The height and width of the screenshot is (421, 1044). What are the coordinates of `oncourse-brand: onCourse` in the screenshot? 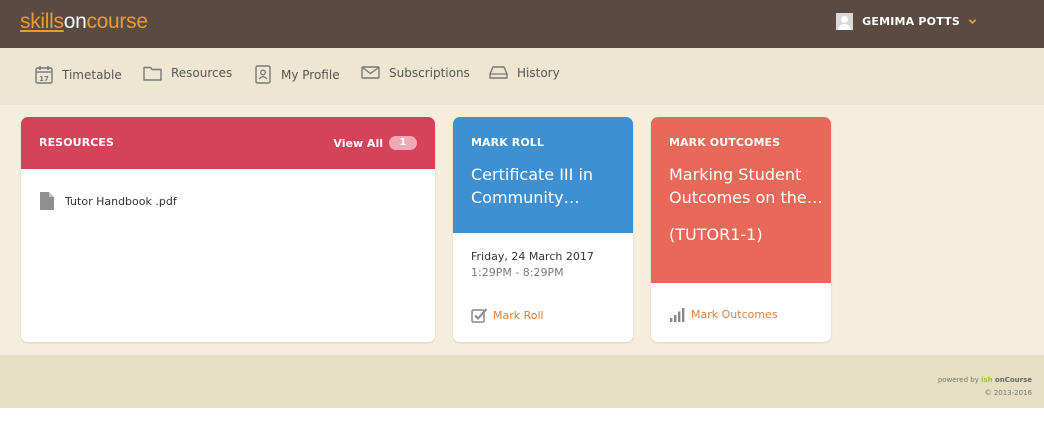 It's located at (1013, 380).